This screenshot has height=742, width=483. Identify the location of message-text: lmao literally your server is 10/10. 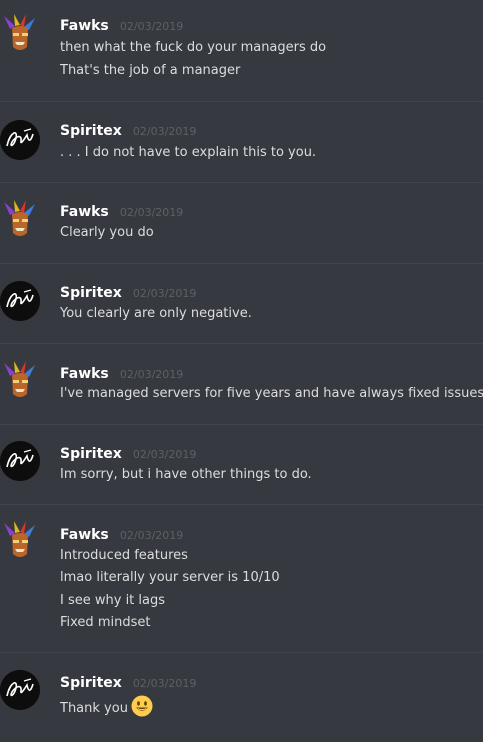
(170, 577).